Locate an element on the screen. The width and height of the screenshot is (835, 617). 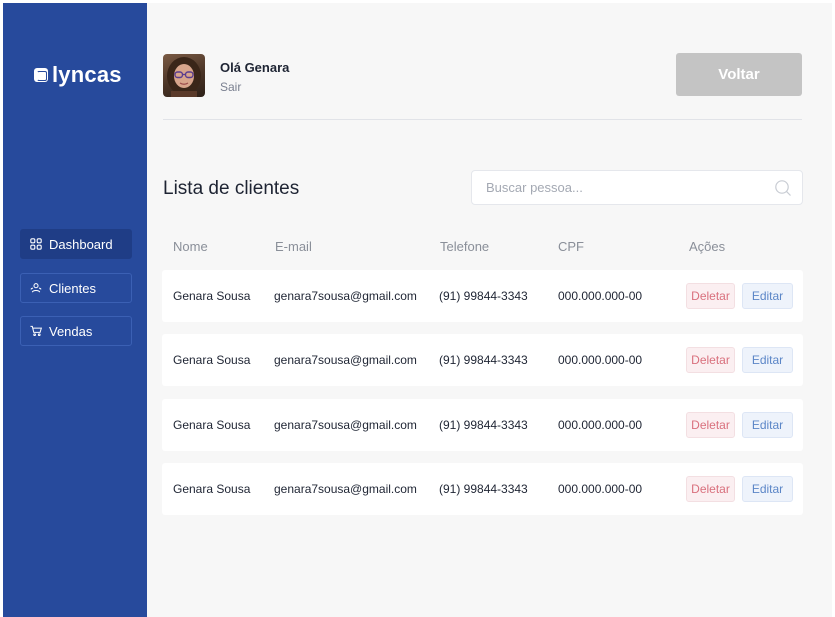
sidebar-item-label: Vendas is located at coordinates (71, 331).